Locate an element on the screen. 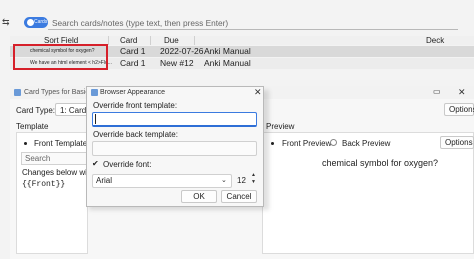 This screenshot has width=474, height=259. cell-due: New #12 is located at coordinates (177, 63).